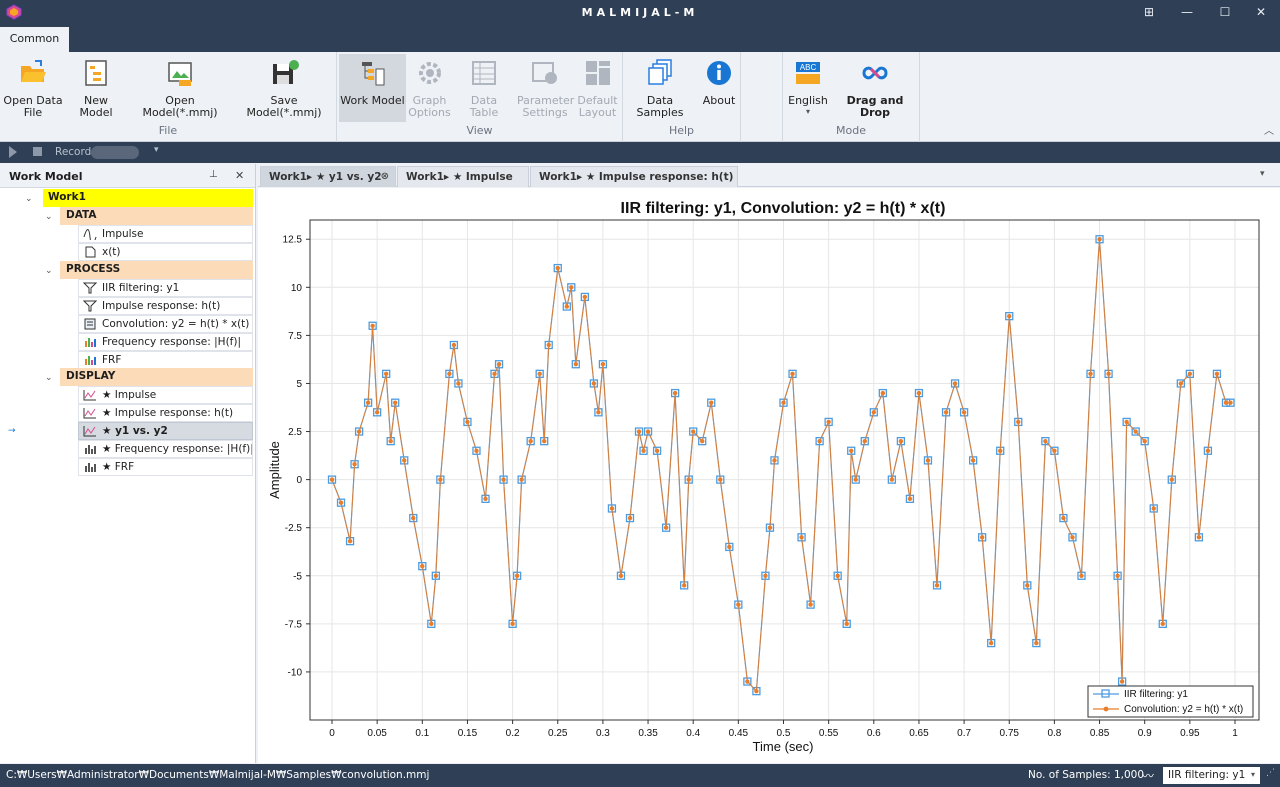 The image size is (1280, 787). What do you see at coordinates (875, 88) in the screenshot?
I see `drag-and-drop-button: Drag and Drop` at bounding box center [875, 88].